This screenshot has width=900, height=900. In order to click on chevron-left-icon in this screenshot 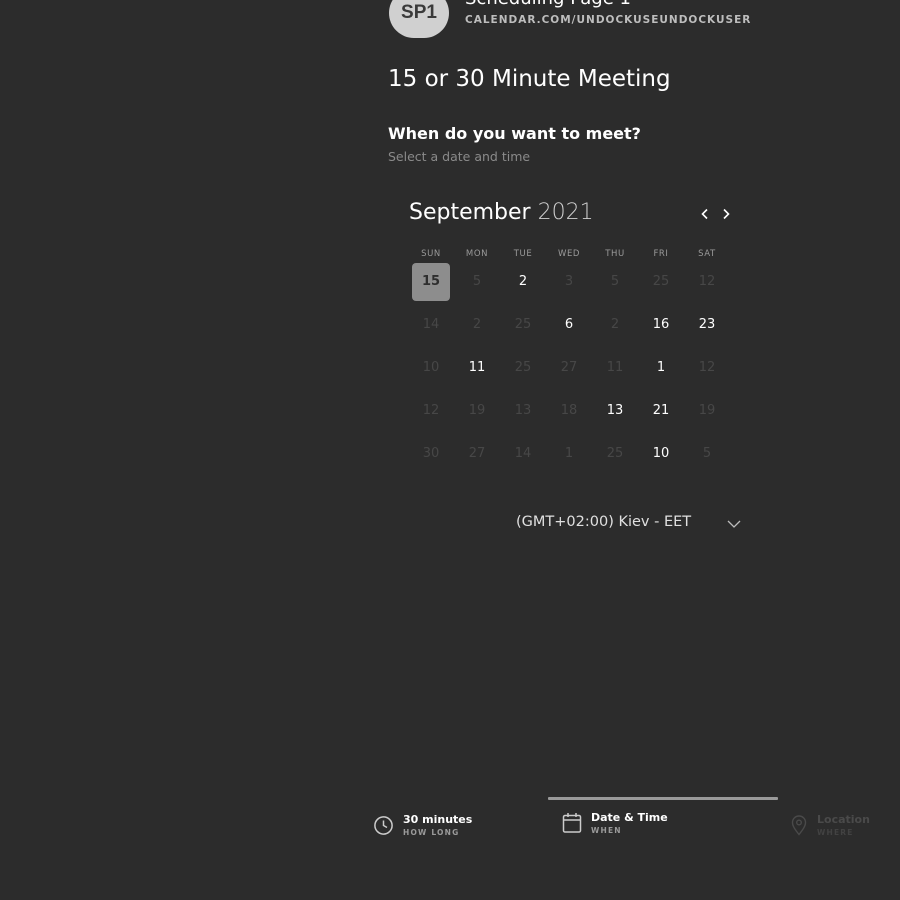, I will do `click(704, 214)`.